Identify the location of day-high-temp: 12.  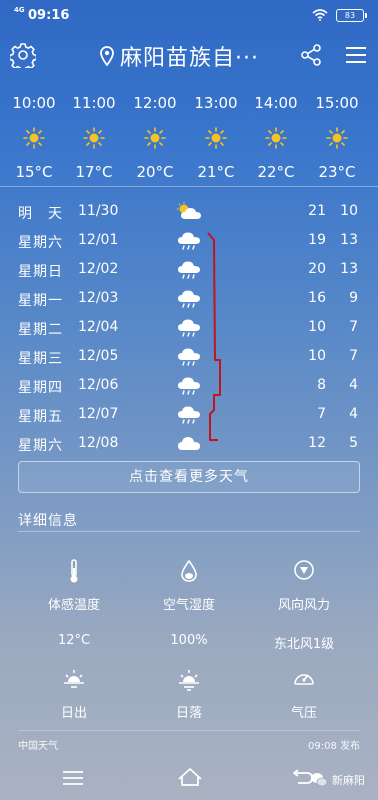
(317, 443).